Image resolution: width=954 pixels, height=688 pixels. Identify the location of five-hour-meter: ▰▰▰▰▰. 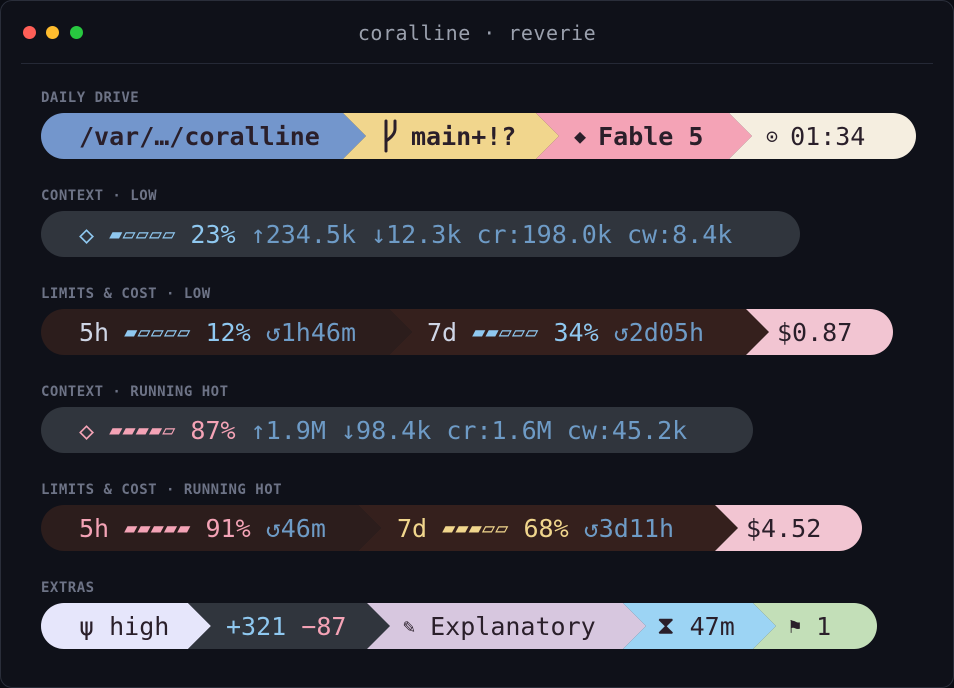
(157, 528).